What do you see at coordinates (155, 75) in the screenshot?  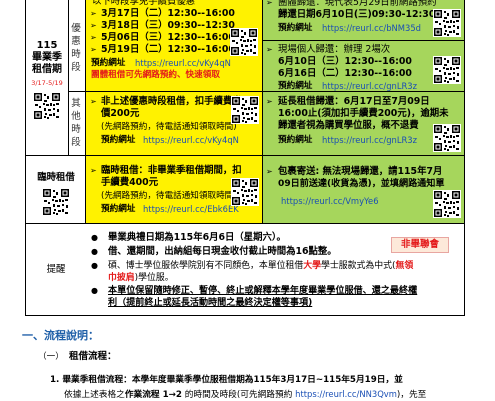 I see `preferential-warning: 團體租借可先網路預約、快速領取` at bounding box center [155, 75].